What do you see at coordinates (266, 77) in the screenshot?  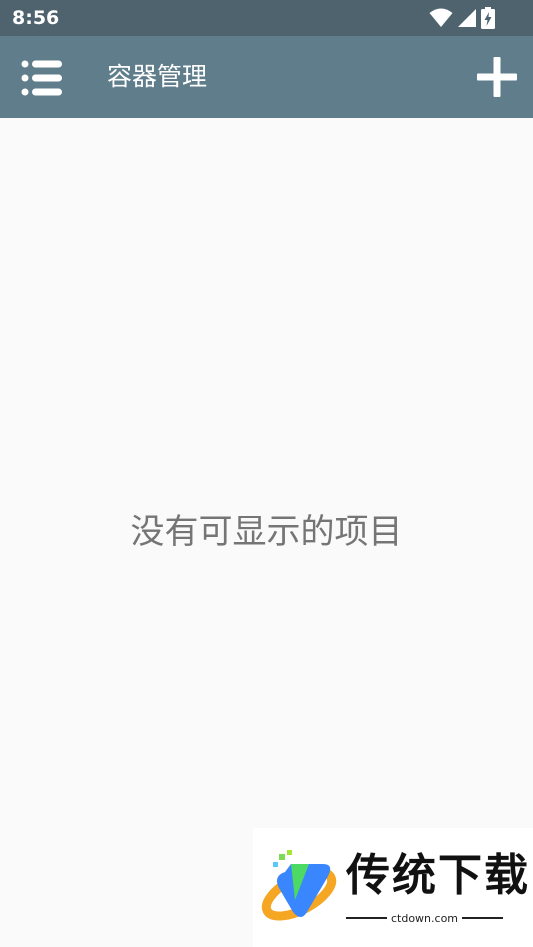 I see `app-bar: 容器管理` at bounding box center [266, 77].